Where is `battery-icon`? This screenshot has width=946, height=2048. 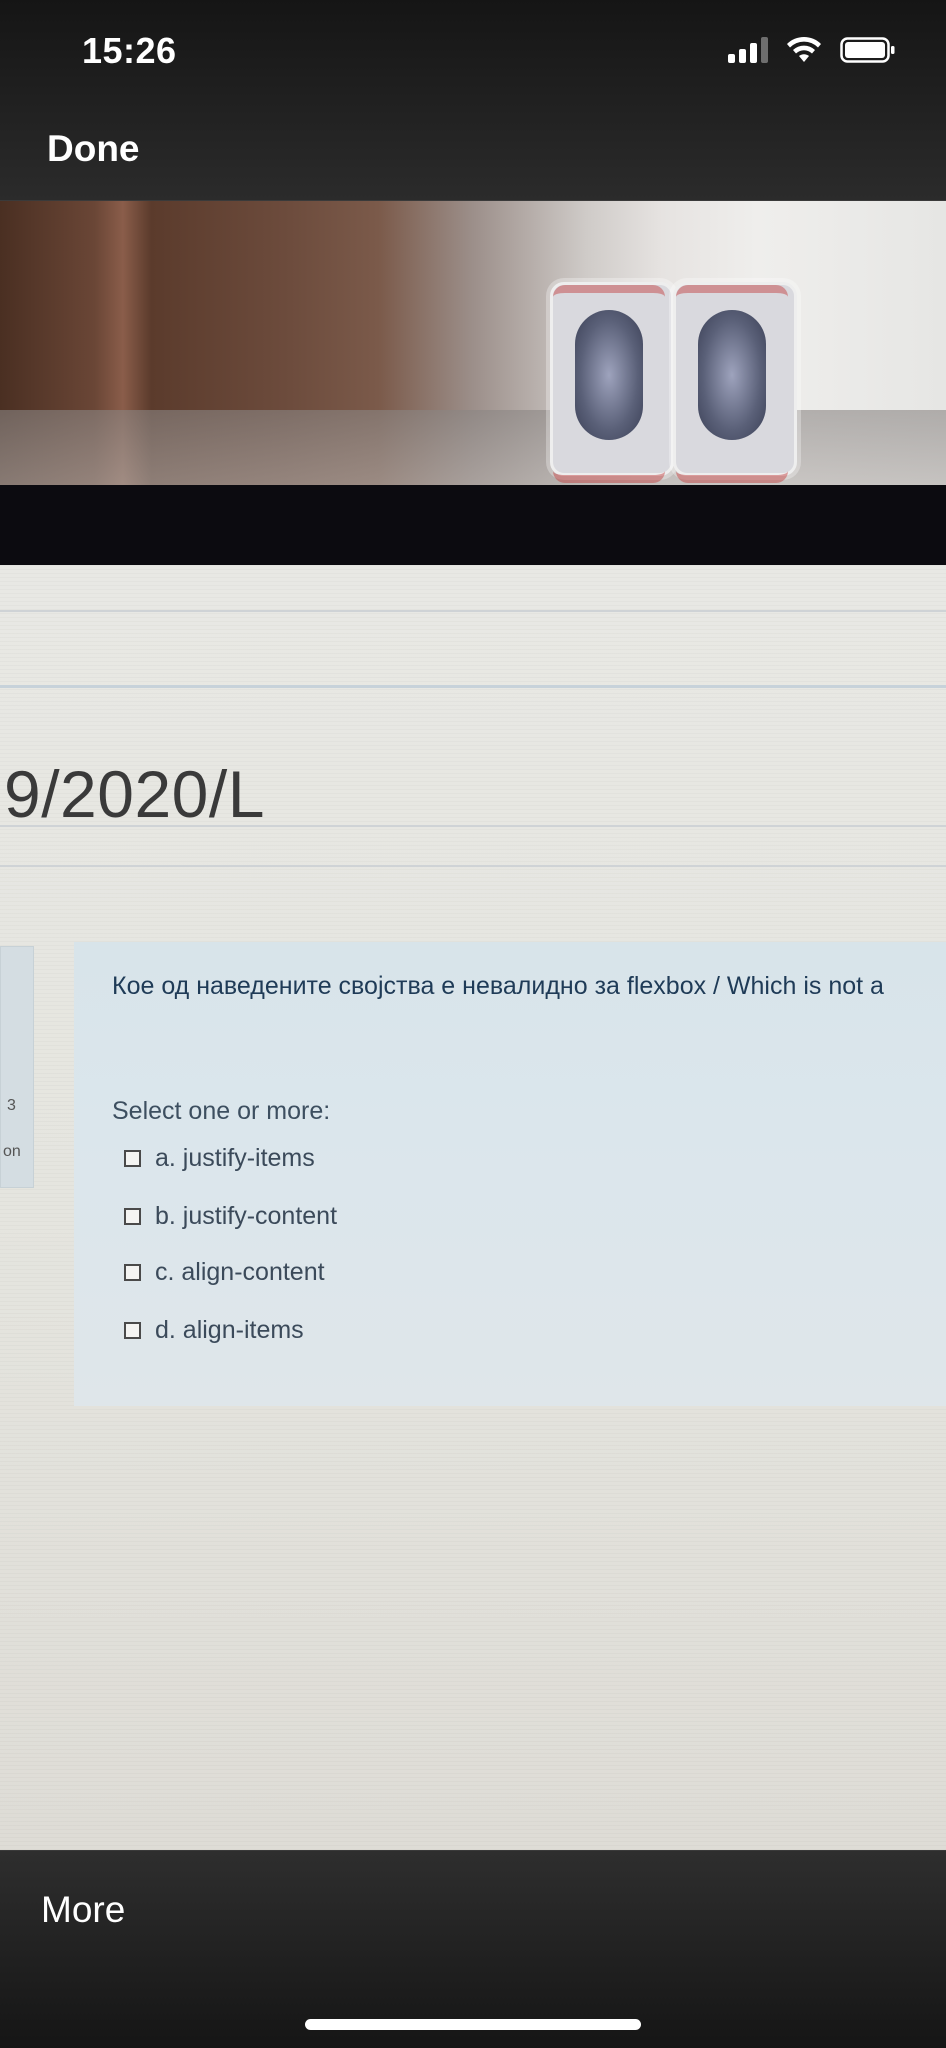 battery-icon is located at coordinates (867, 50).